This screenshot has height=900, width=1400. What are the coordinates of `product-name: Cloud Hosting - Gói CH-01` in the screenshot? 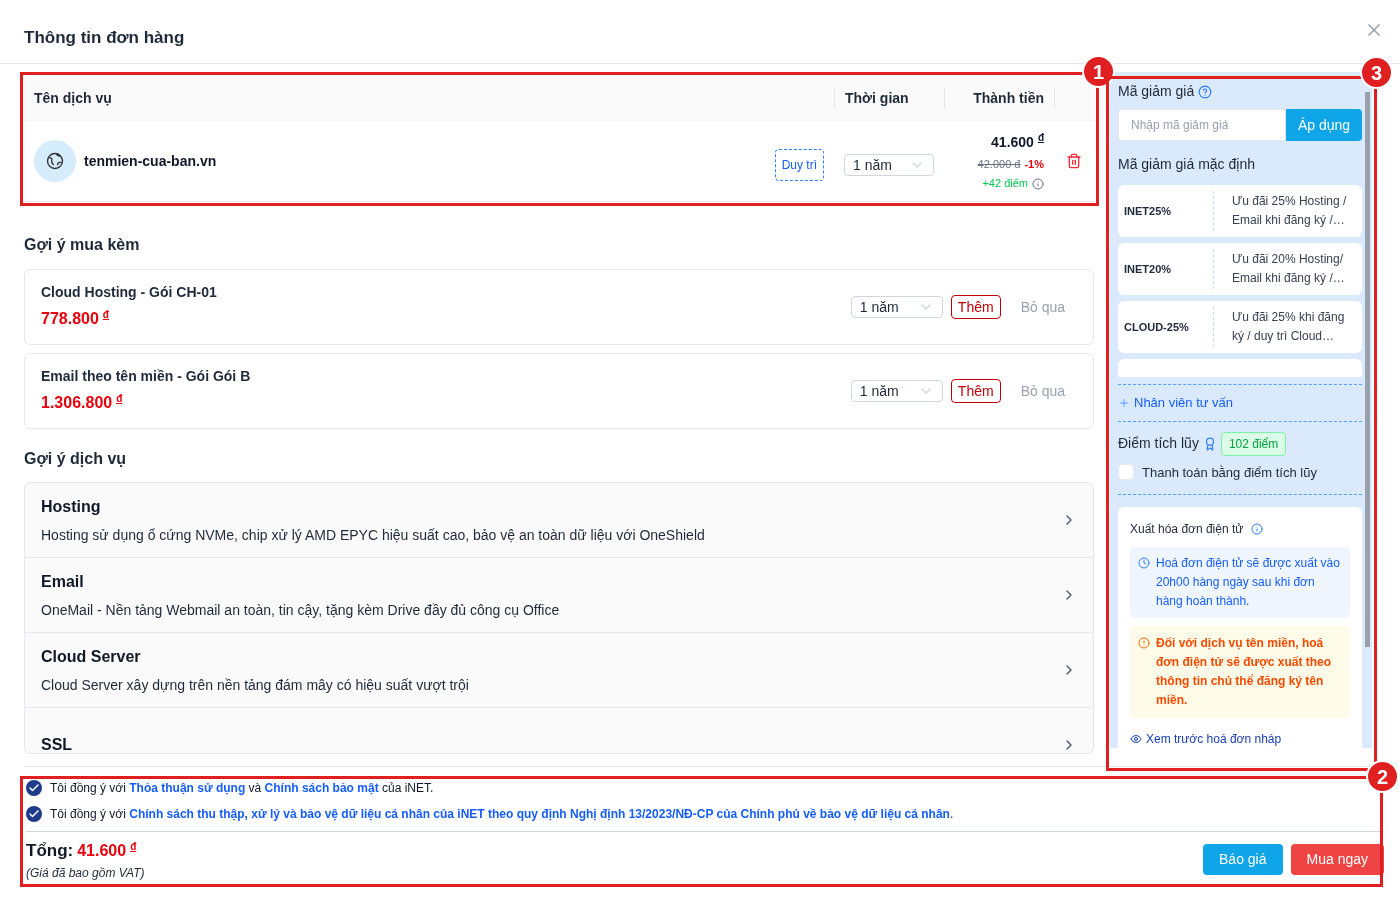 It's located at (129, 293).